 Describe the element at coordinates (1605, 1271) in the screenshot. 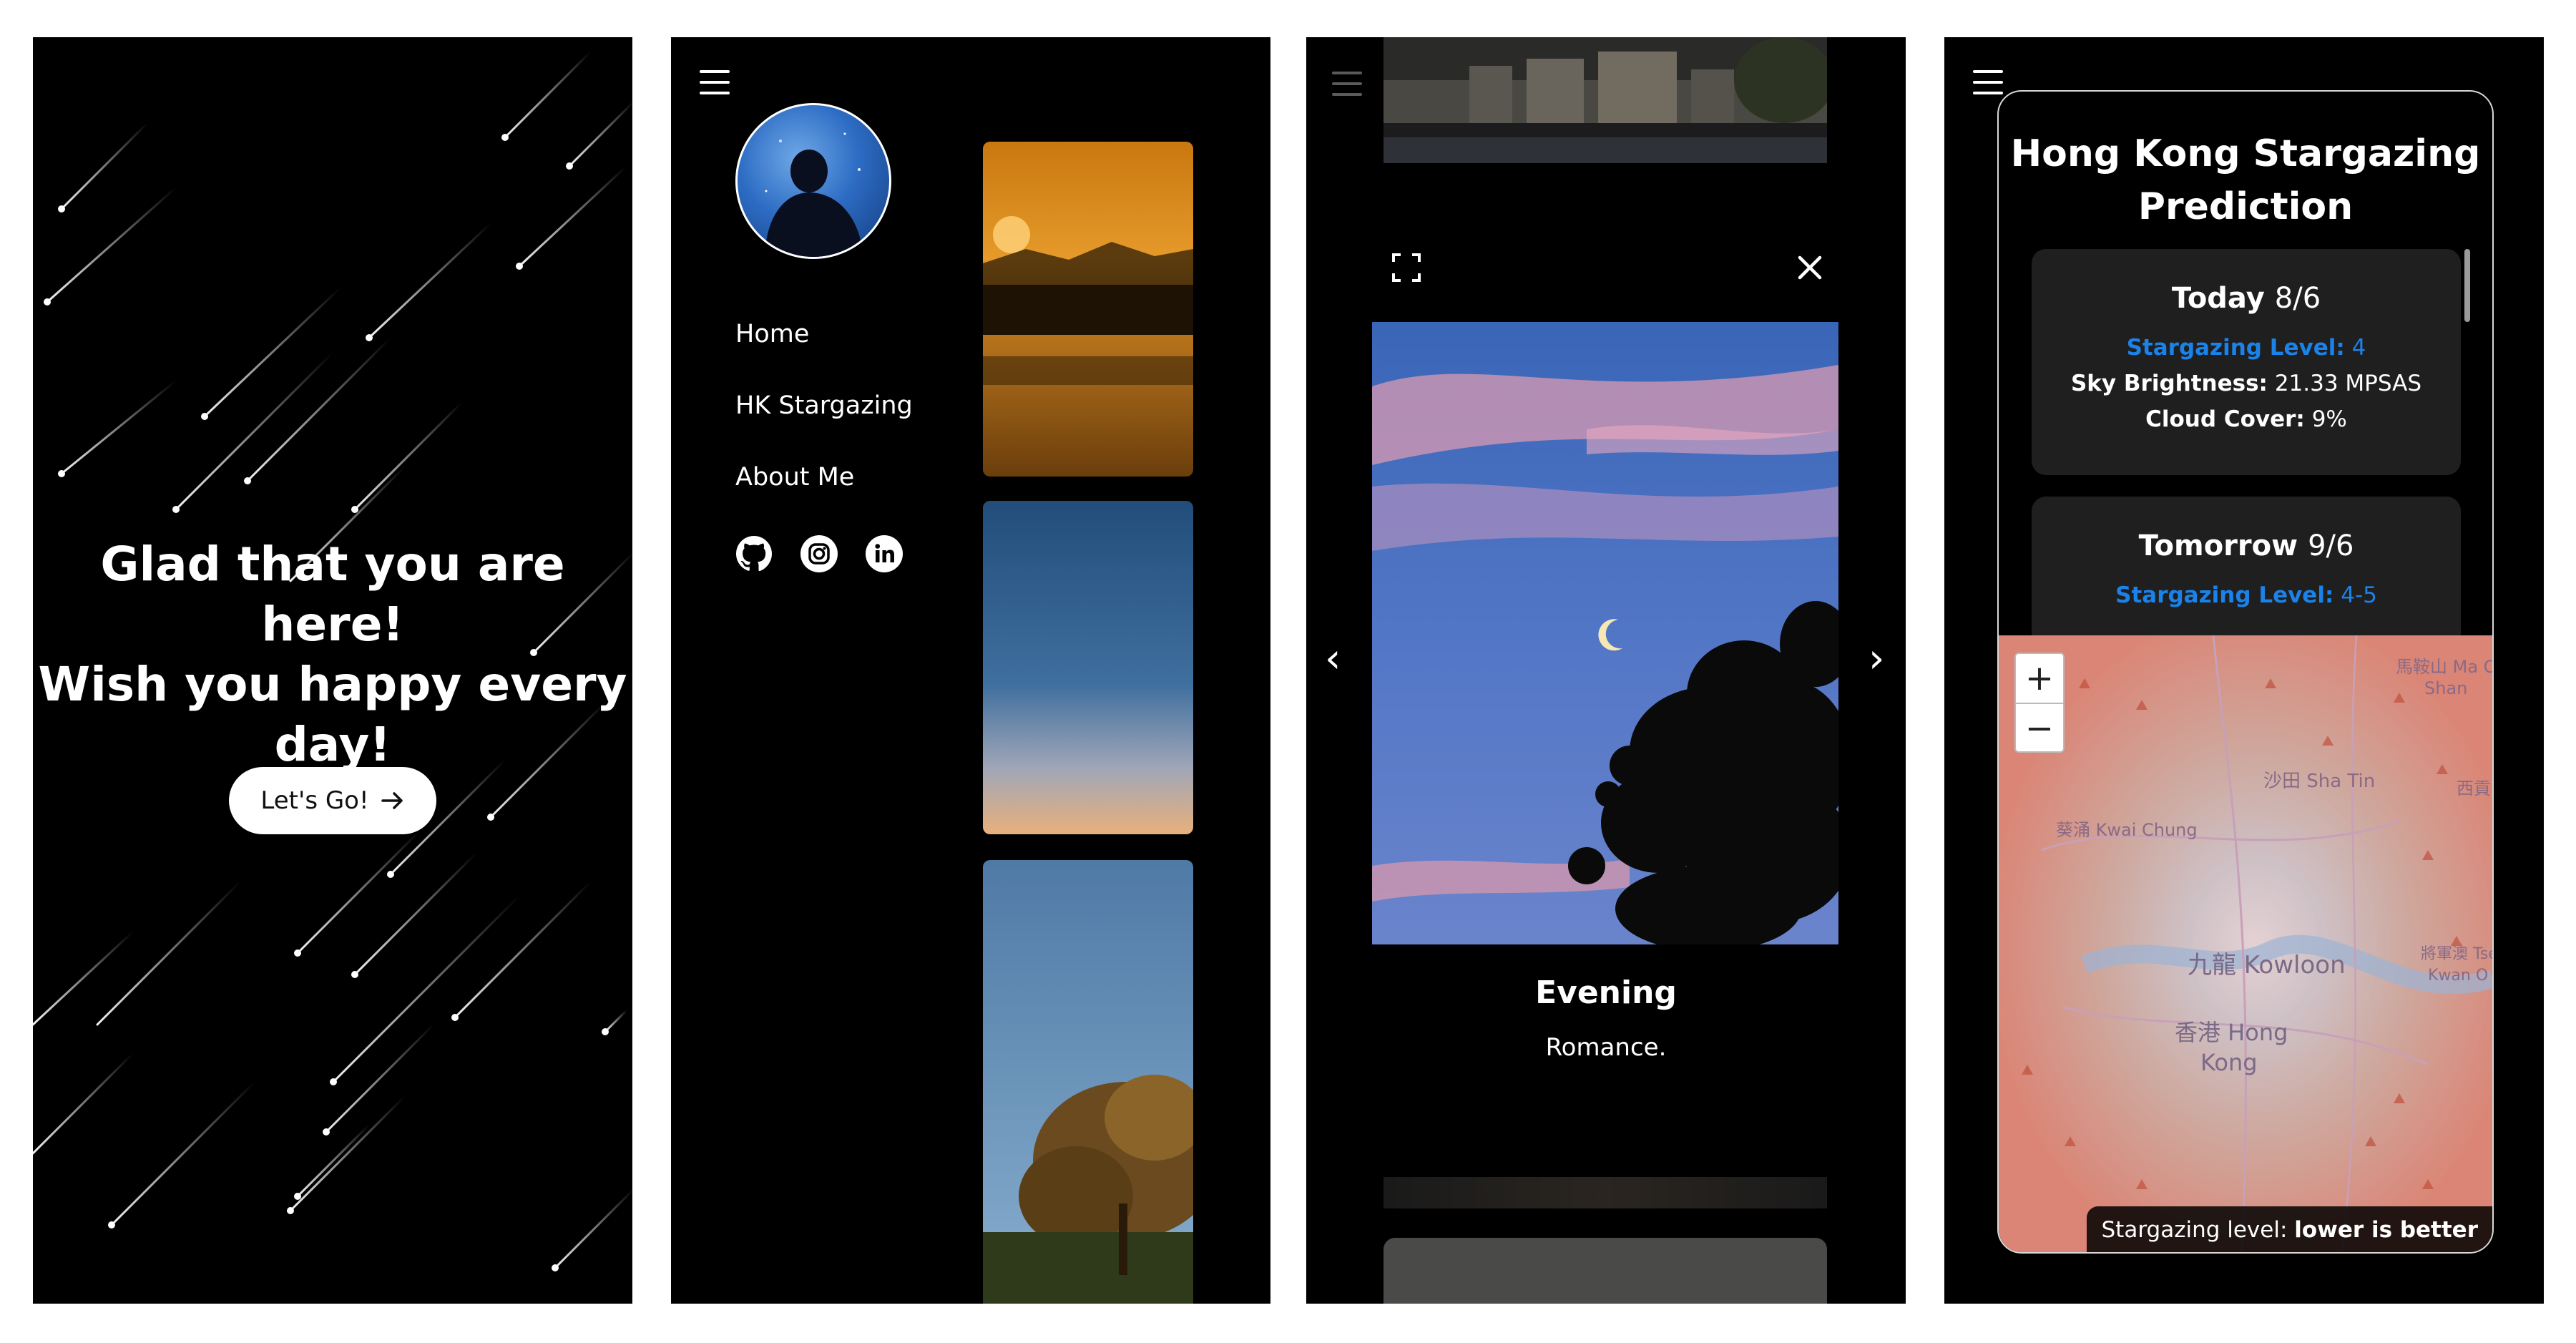

I see `gallery-card-photo` at that location.